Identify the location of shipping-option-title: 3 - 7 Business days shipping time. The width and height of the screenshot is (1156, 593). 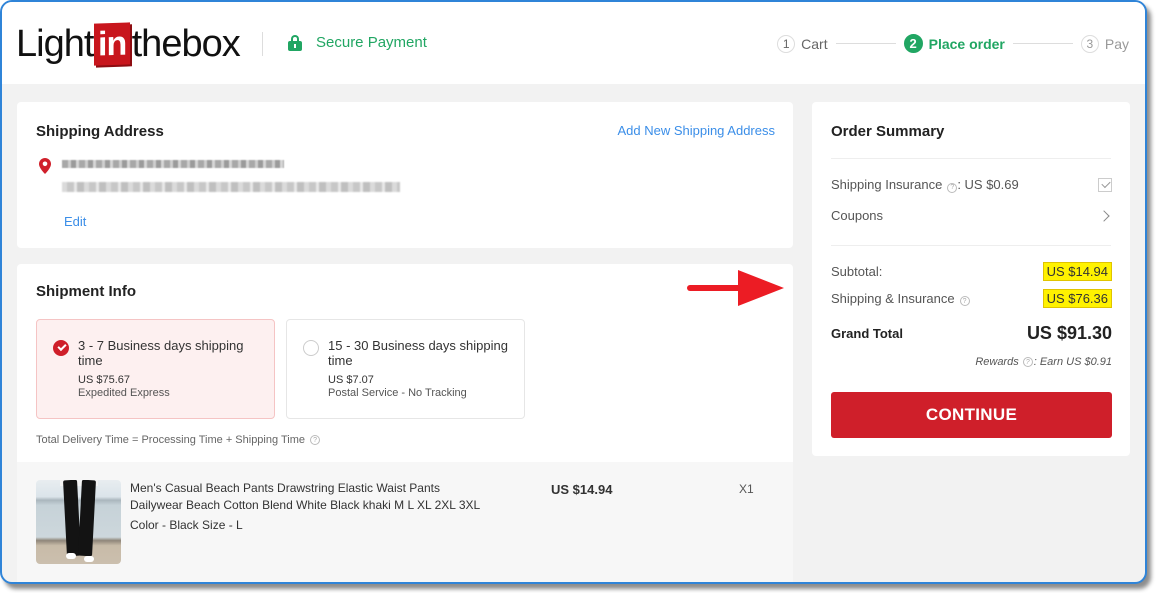
(161, 353).